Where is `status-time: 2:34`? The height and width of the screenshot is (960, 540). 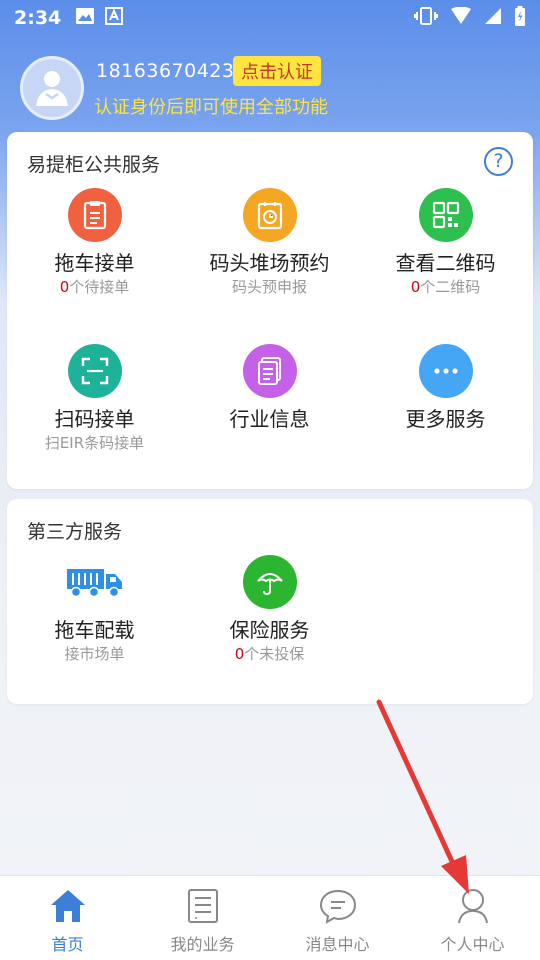
status-time: 2:34 is located at coordinates (38, 18).